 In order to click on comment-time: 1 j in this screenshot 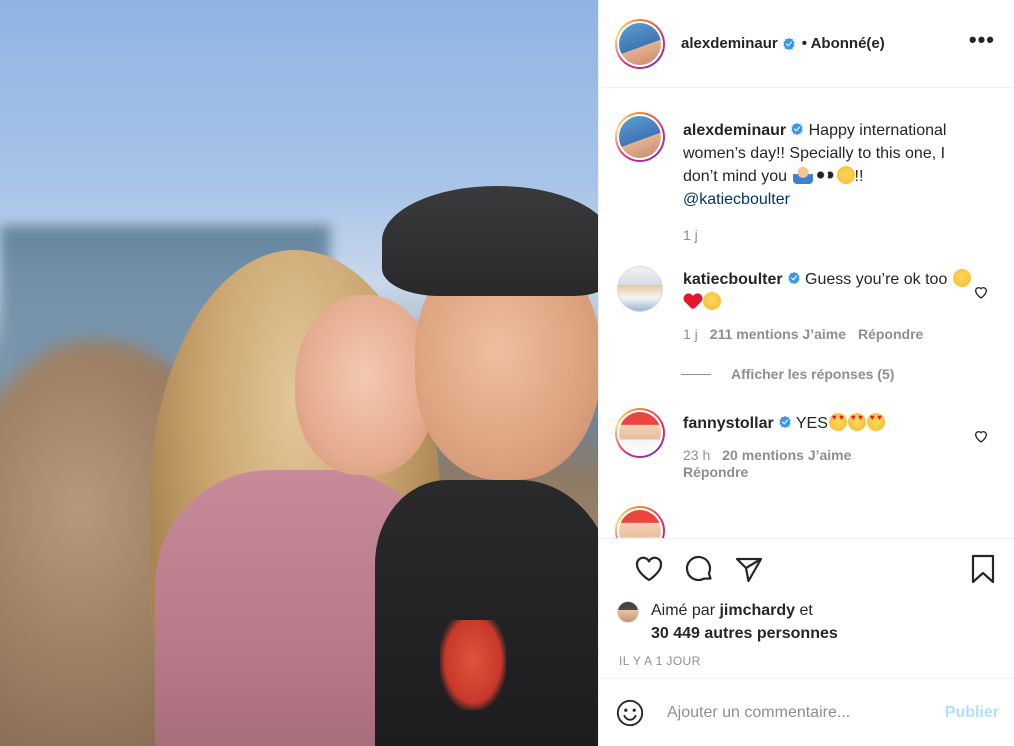, I will do `click(690, 334)`.